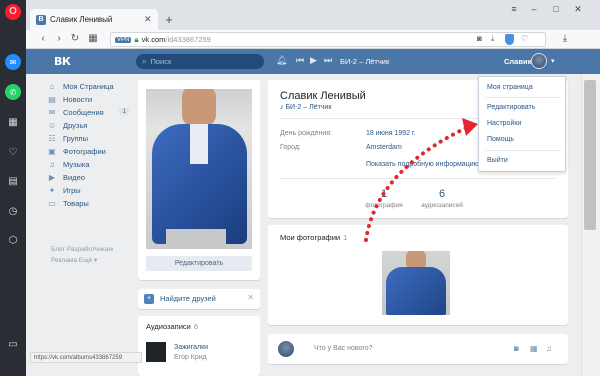  I want to click on notifications-bell-icon: 🔔︎, so click(281, 60).